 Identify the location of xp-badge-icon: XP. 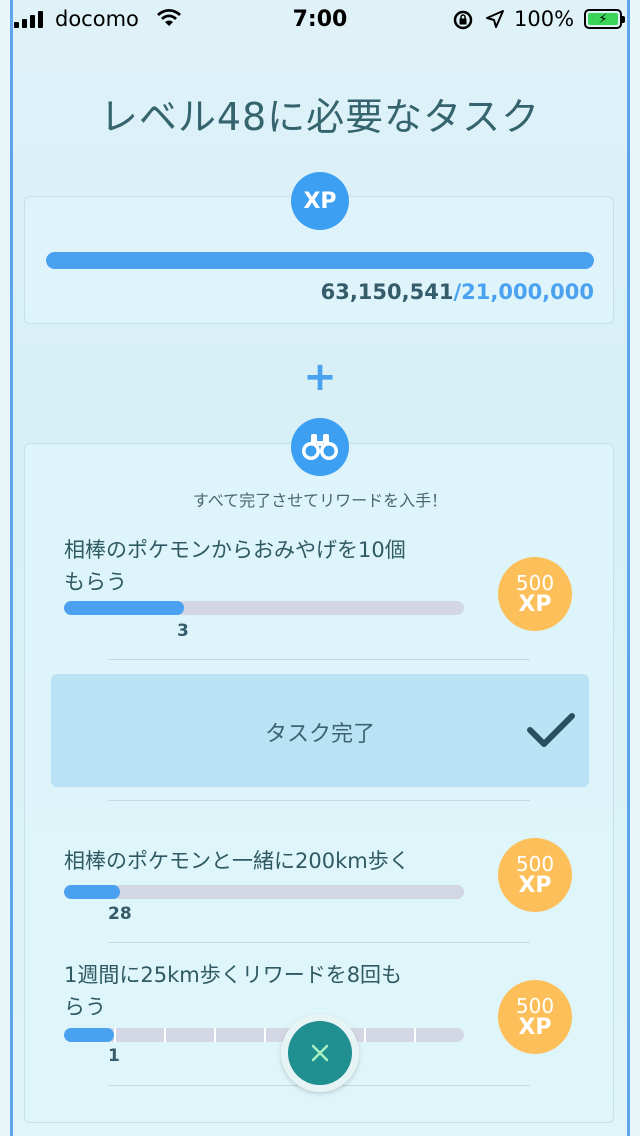
(320, 201).